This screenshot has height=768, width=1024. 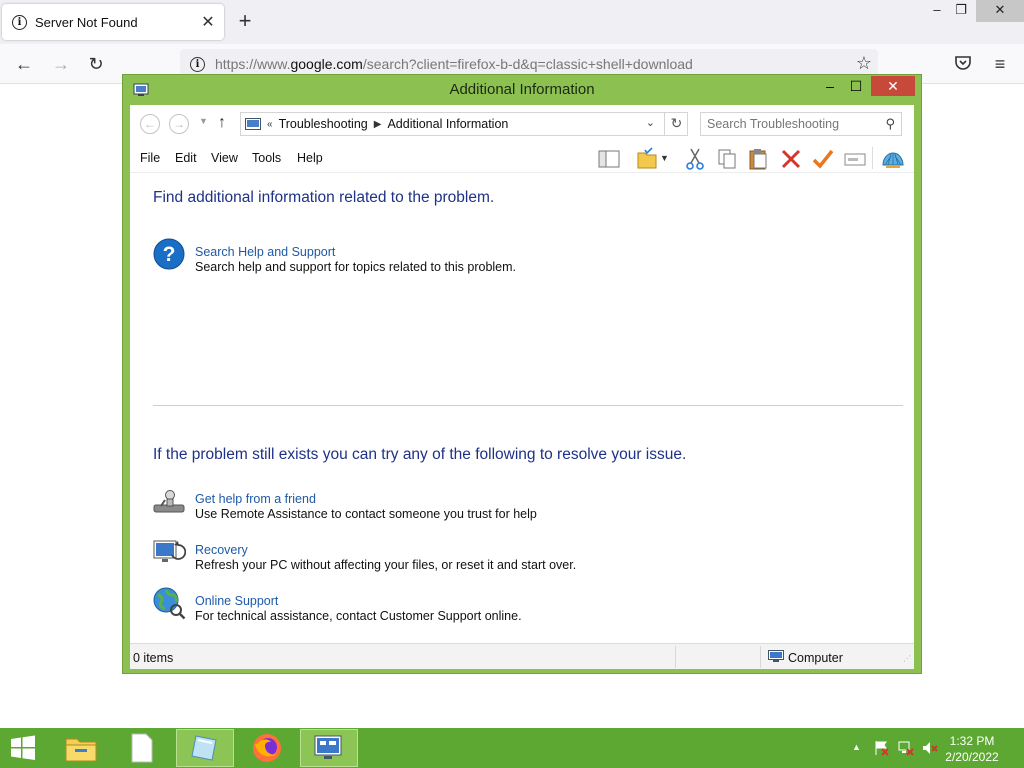 I want to click on reload-button: ↻, so click(x=96, y=64).